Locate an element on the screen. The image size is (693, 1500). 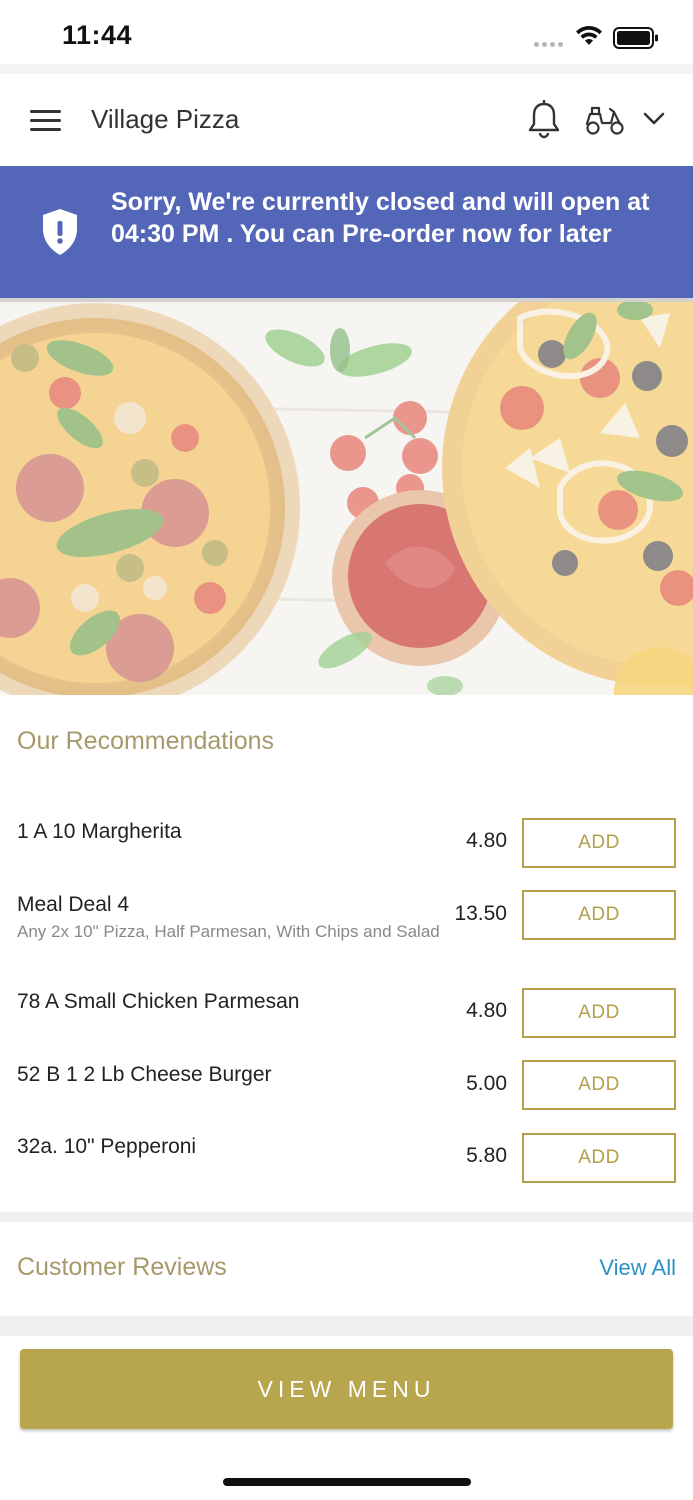
home-indicator is located at coordinates (347, 1482).